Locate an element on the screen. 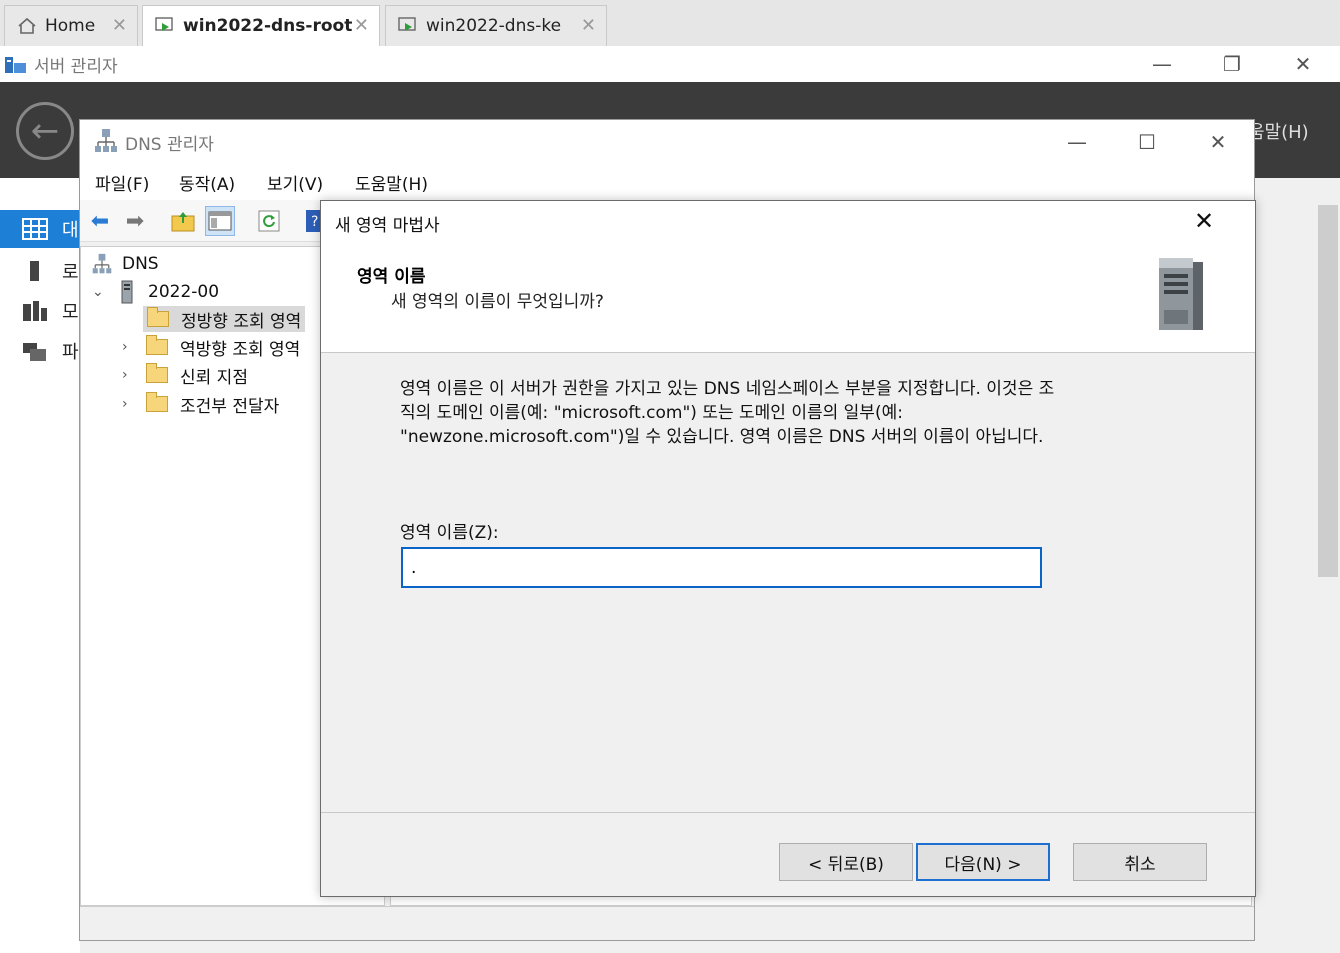 Image resolution: width=1340 pixels, height=953 pixels. tree-item-reverse-lookup: › 역방향 조회 영역 is located at coordinates (211, 347).